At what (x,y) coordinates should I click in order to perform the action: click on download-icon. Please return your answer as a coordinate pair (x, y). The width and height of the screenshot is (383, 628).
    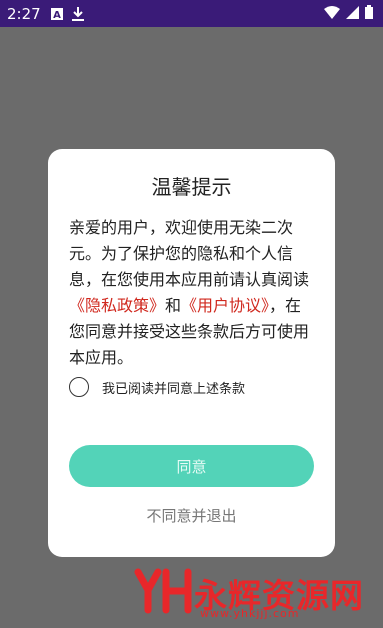
    Looking at the image, I should click on (77, 13).